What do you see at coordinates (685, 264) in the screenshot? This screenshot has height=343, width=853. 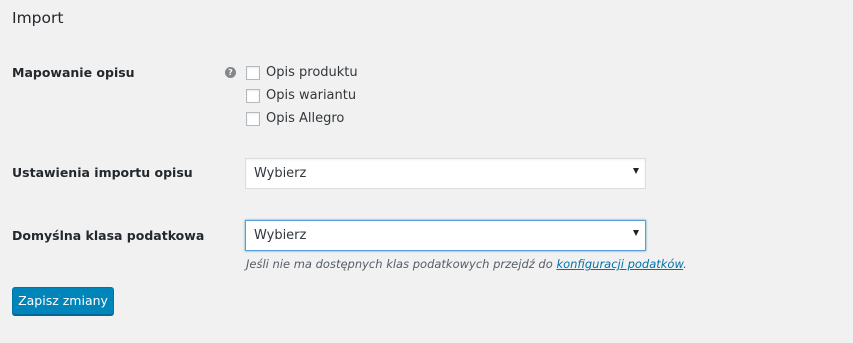 I see `tax-class-description-suffix: .` at bounding box center [685, 264].